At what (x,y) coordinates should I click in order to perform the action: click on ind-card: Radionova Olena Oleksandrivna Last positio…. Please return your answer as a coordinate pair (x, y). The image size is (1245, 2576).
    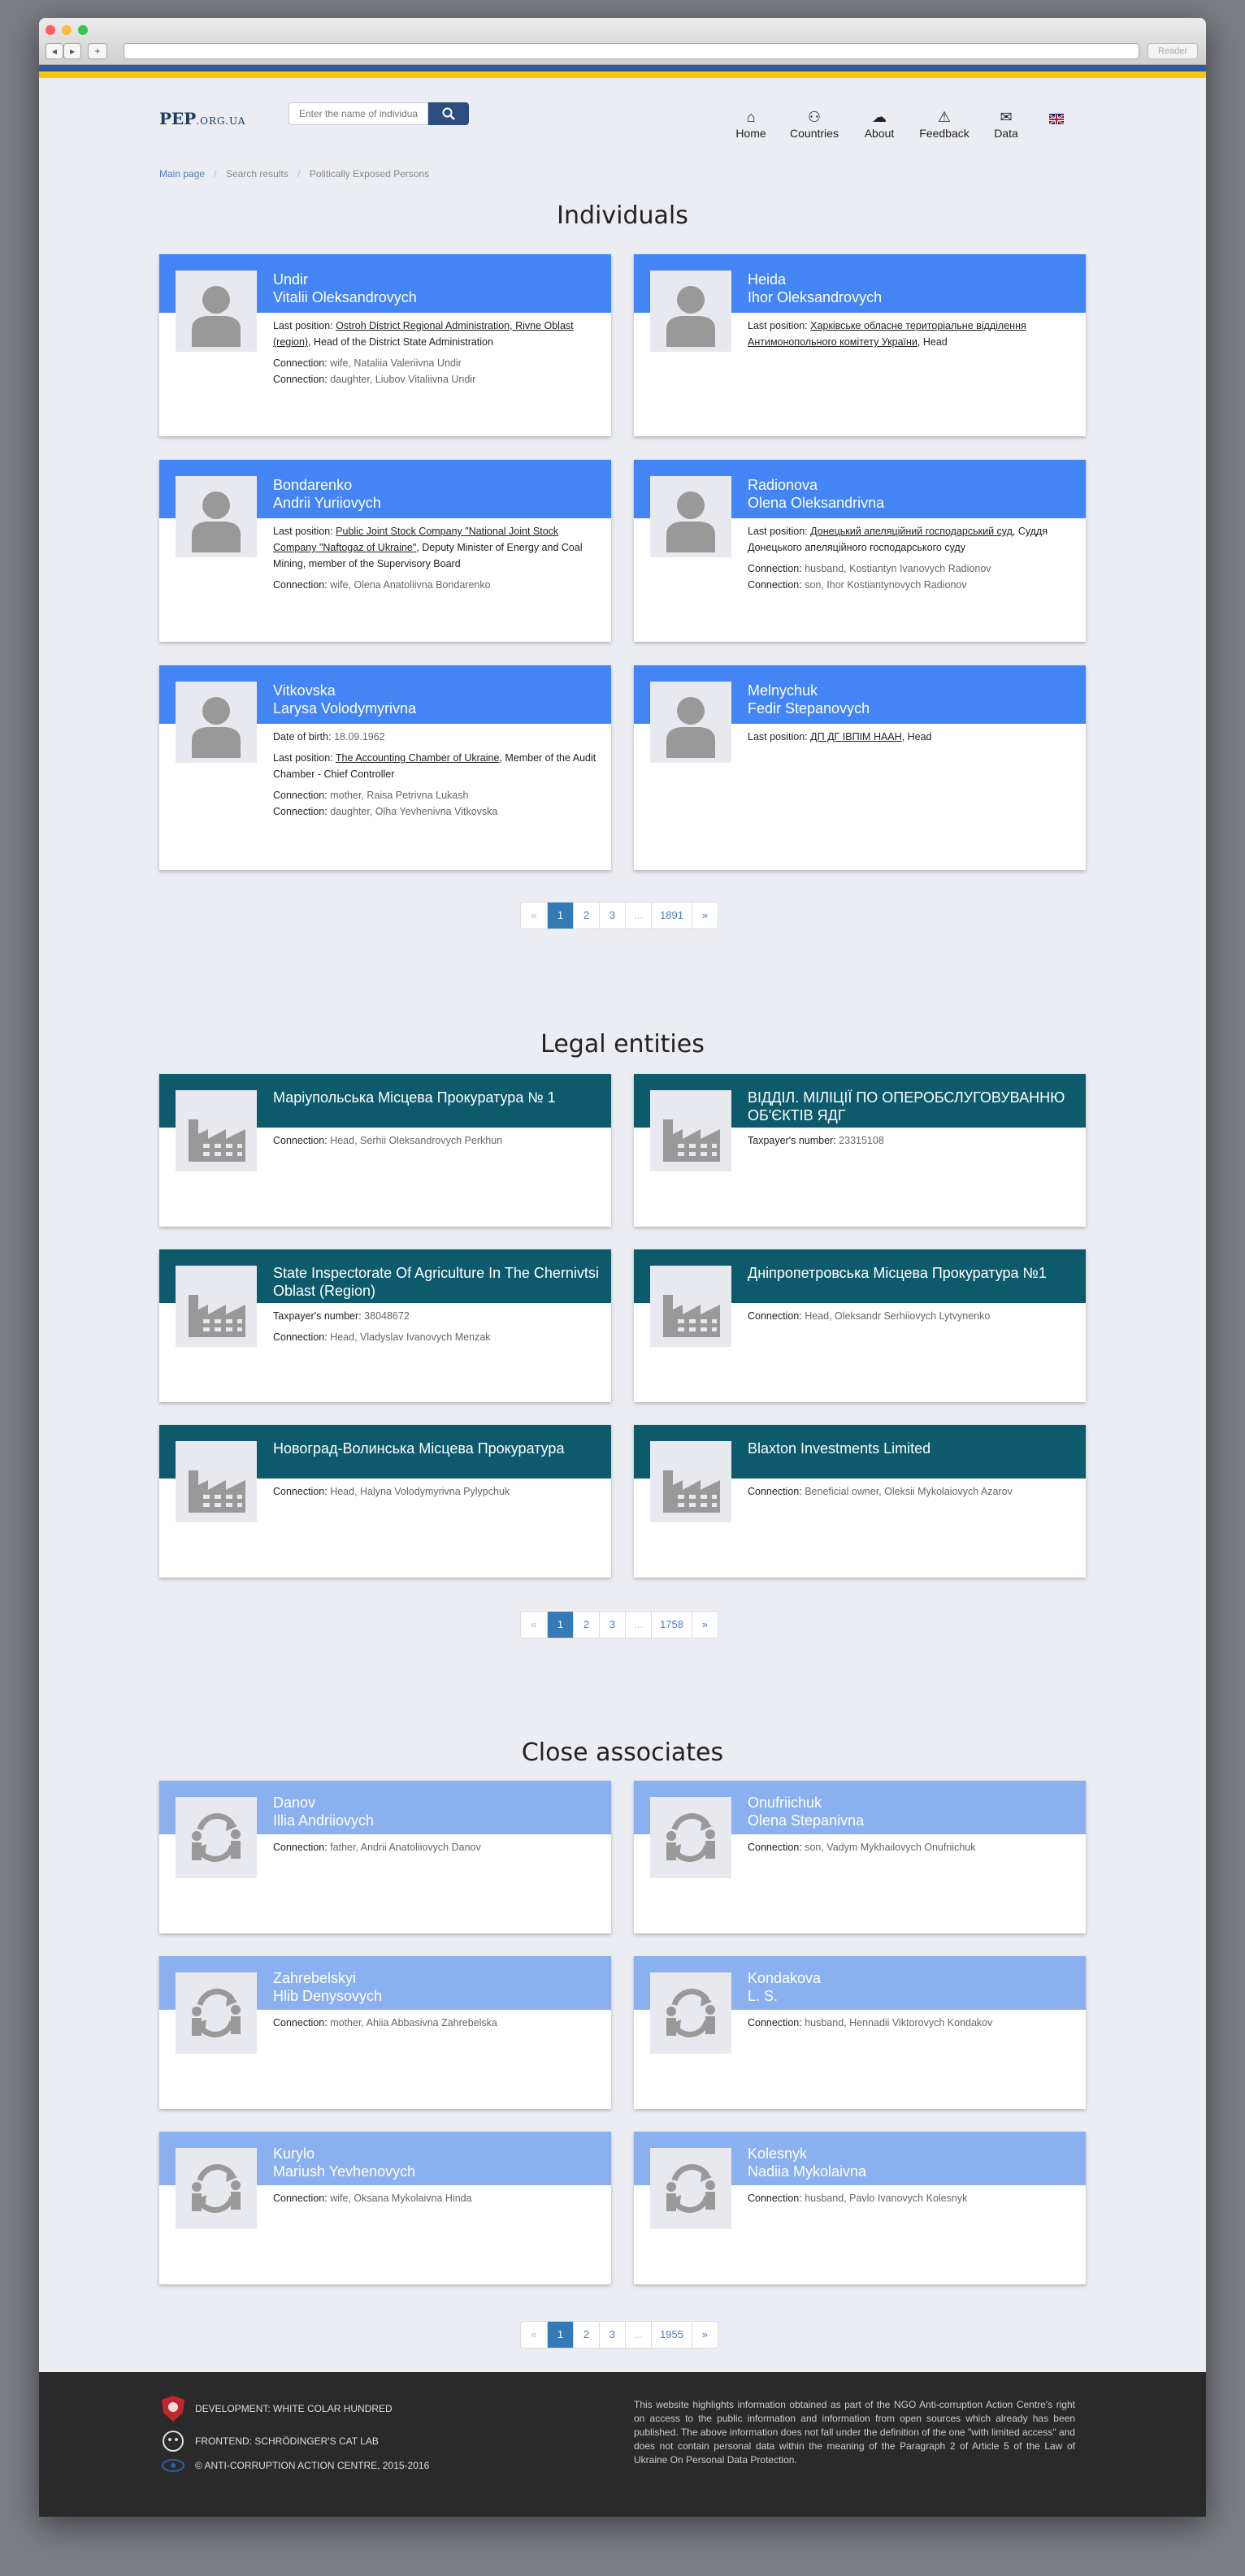
    Looking at the image, I should click on (860, 551).